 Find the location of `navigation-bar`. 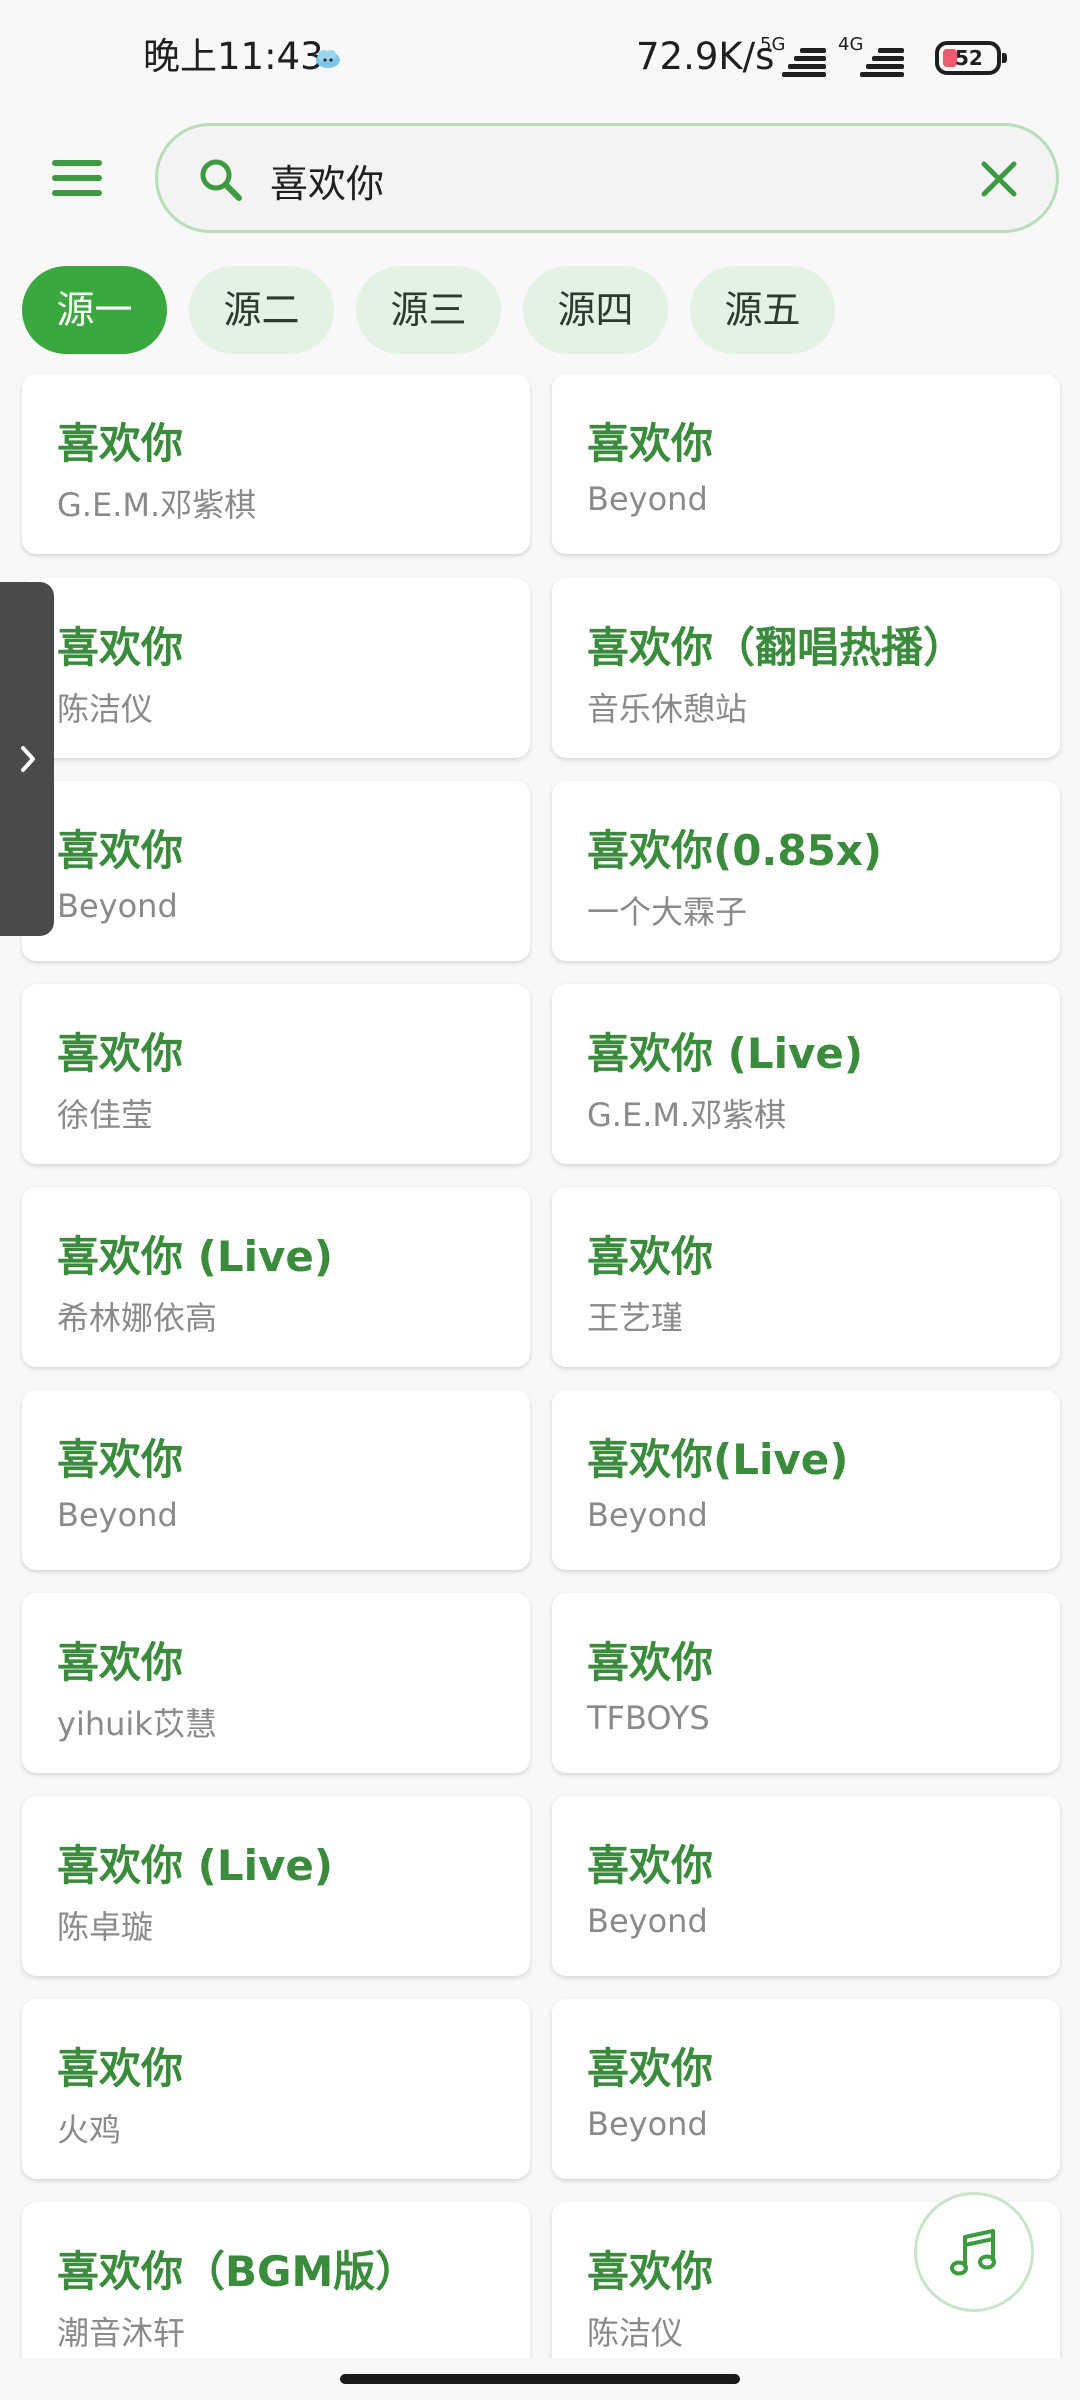

navigation-bar is located at coordinates (540, 2379).